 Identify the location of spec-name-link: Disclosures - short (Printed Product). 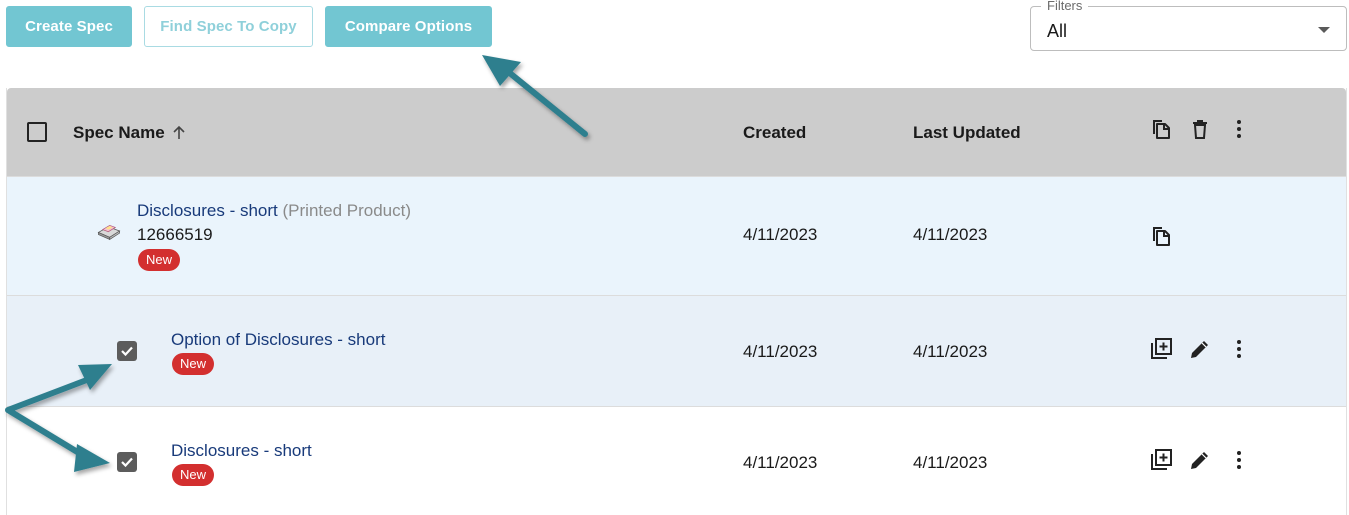
(274, 211).